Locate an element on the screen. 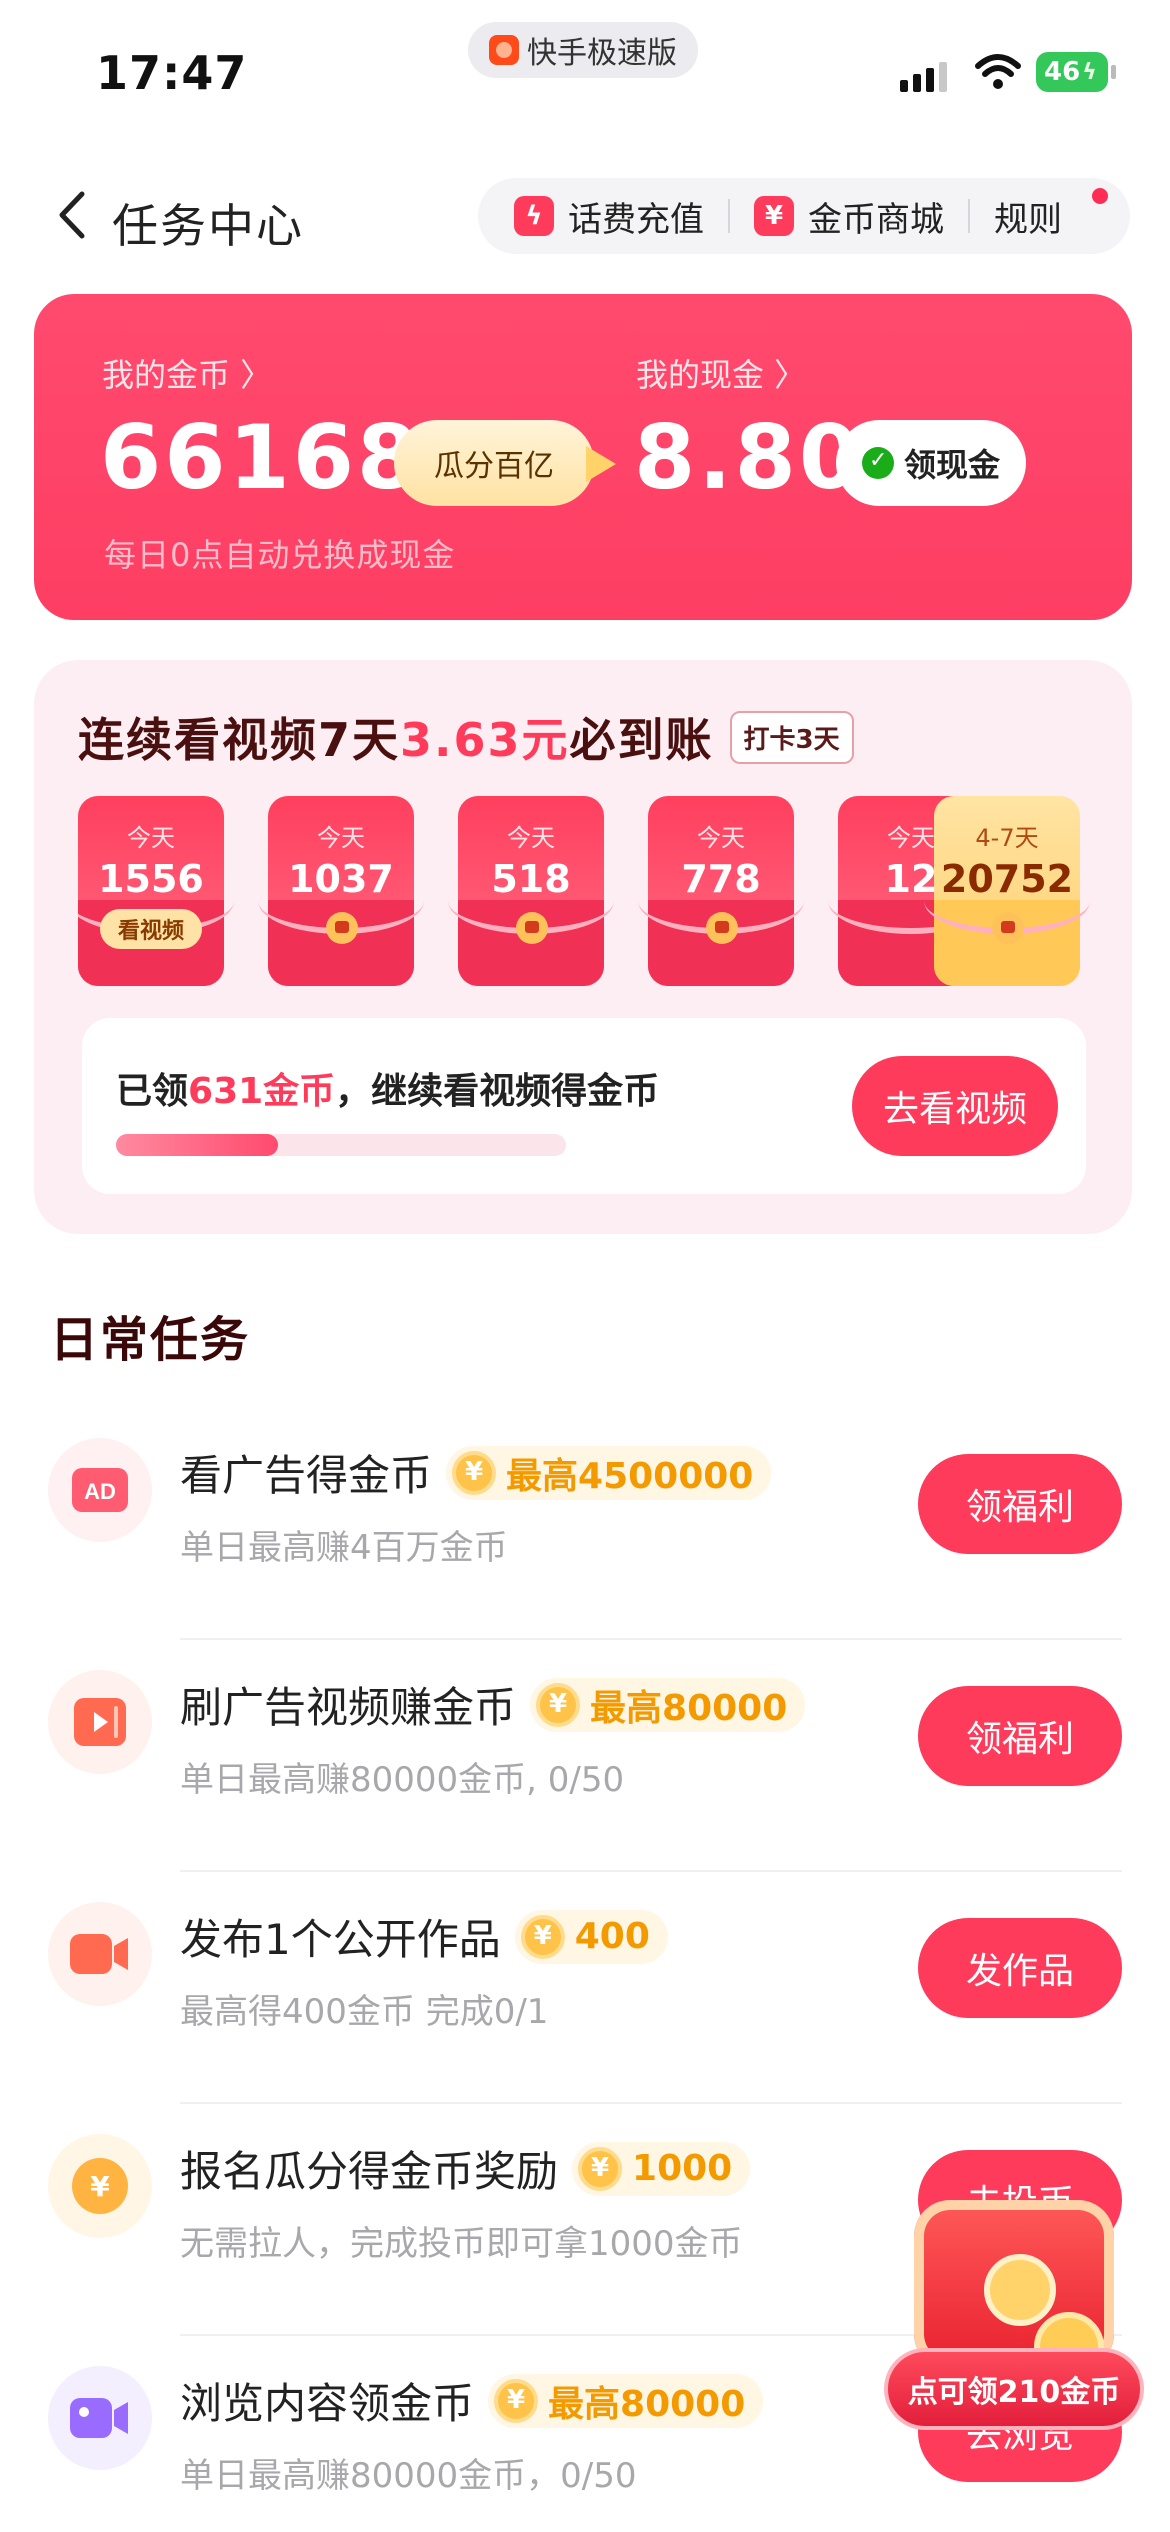 The image size is (1170, 2532). task-row: 刷广告视频赚金币 最高80000 单日最高赚80000金币, 0/50 领福利 is located at coordinates (585, 1756).